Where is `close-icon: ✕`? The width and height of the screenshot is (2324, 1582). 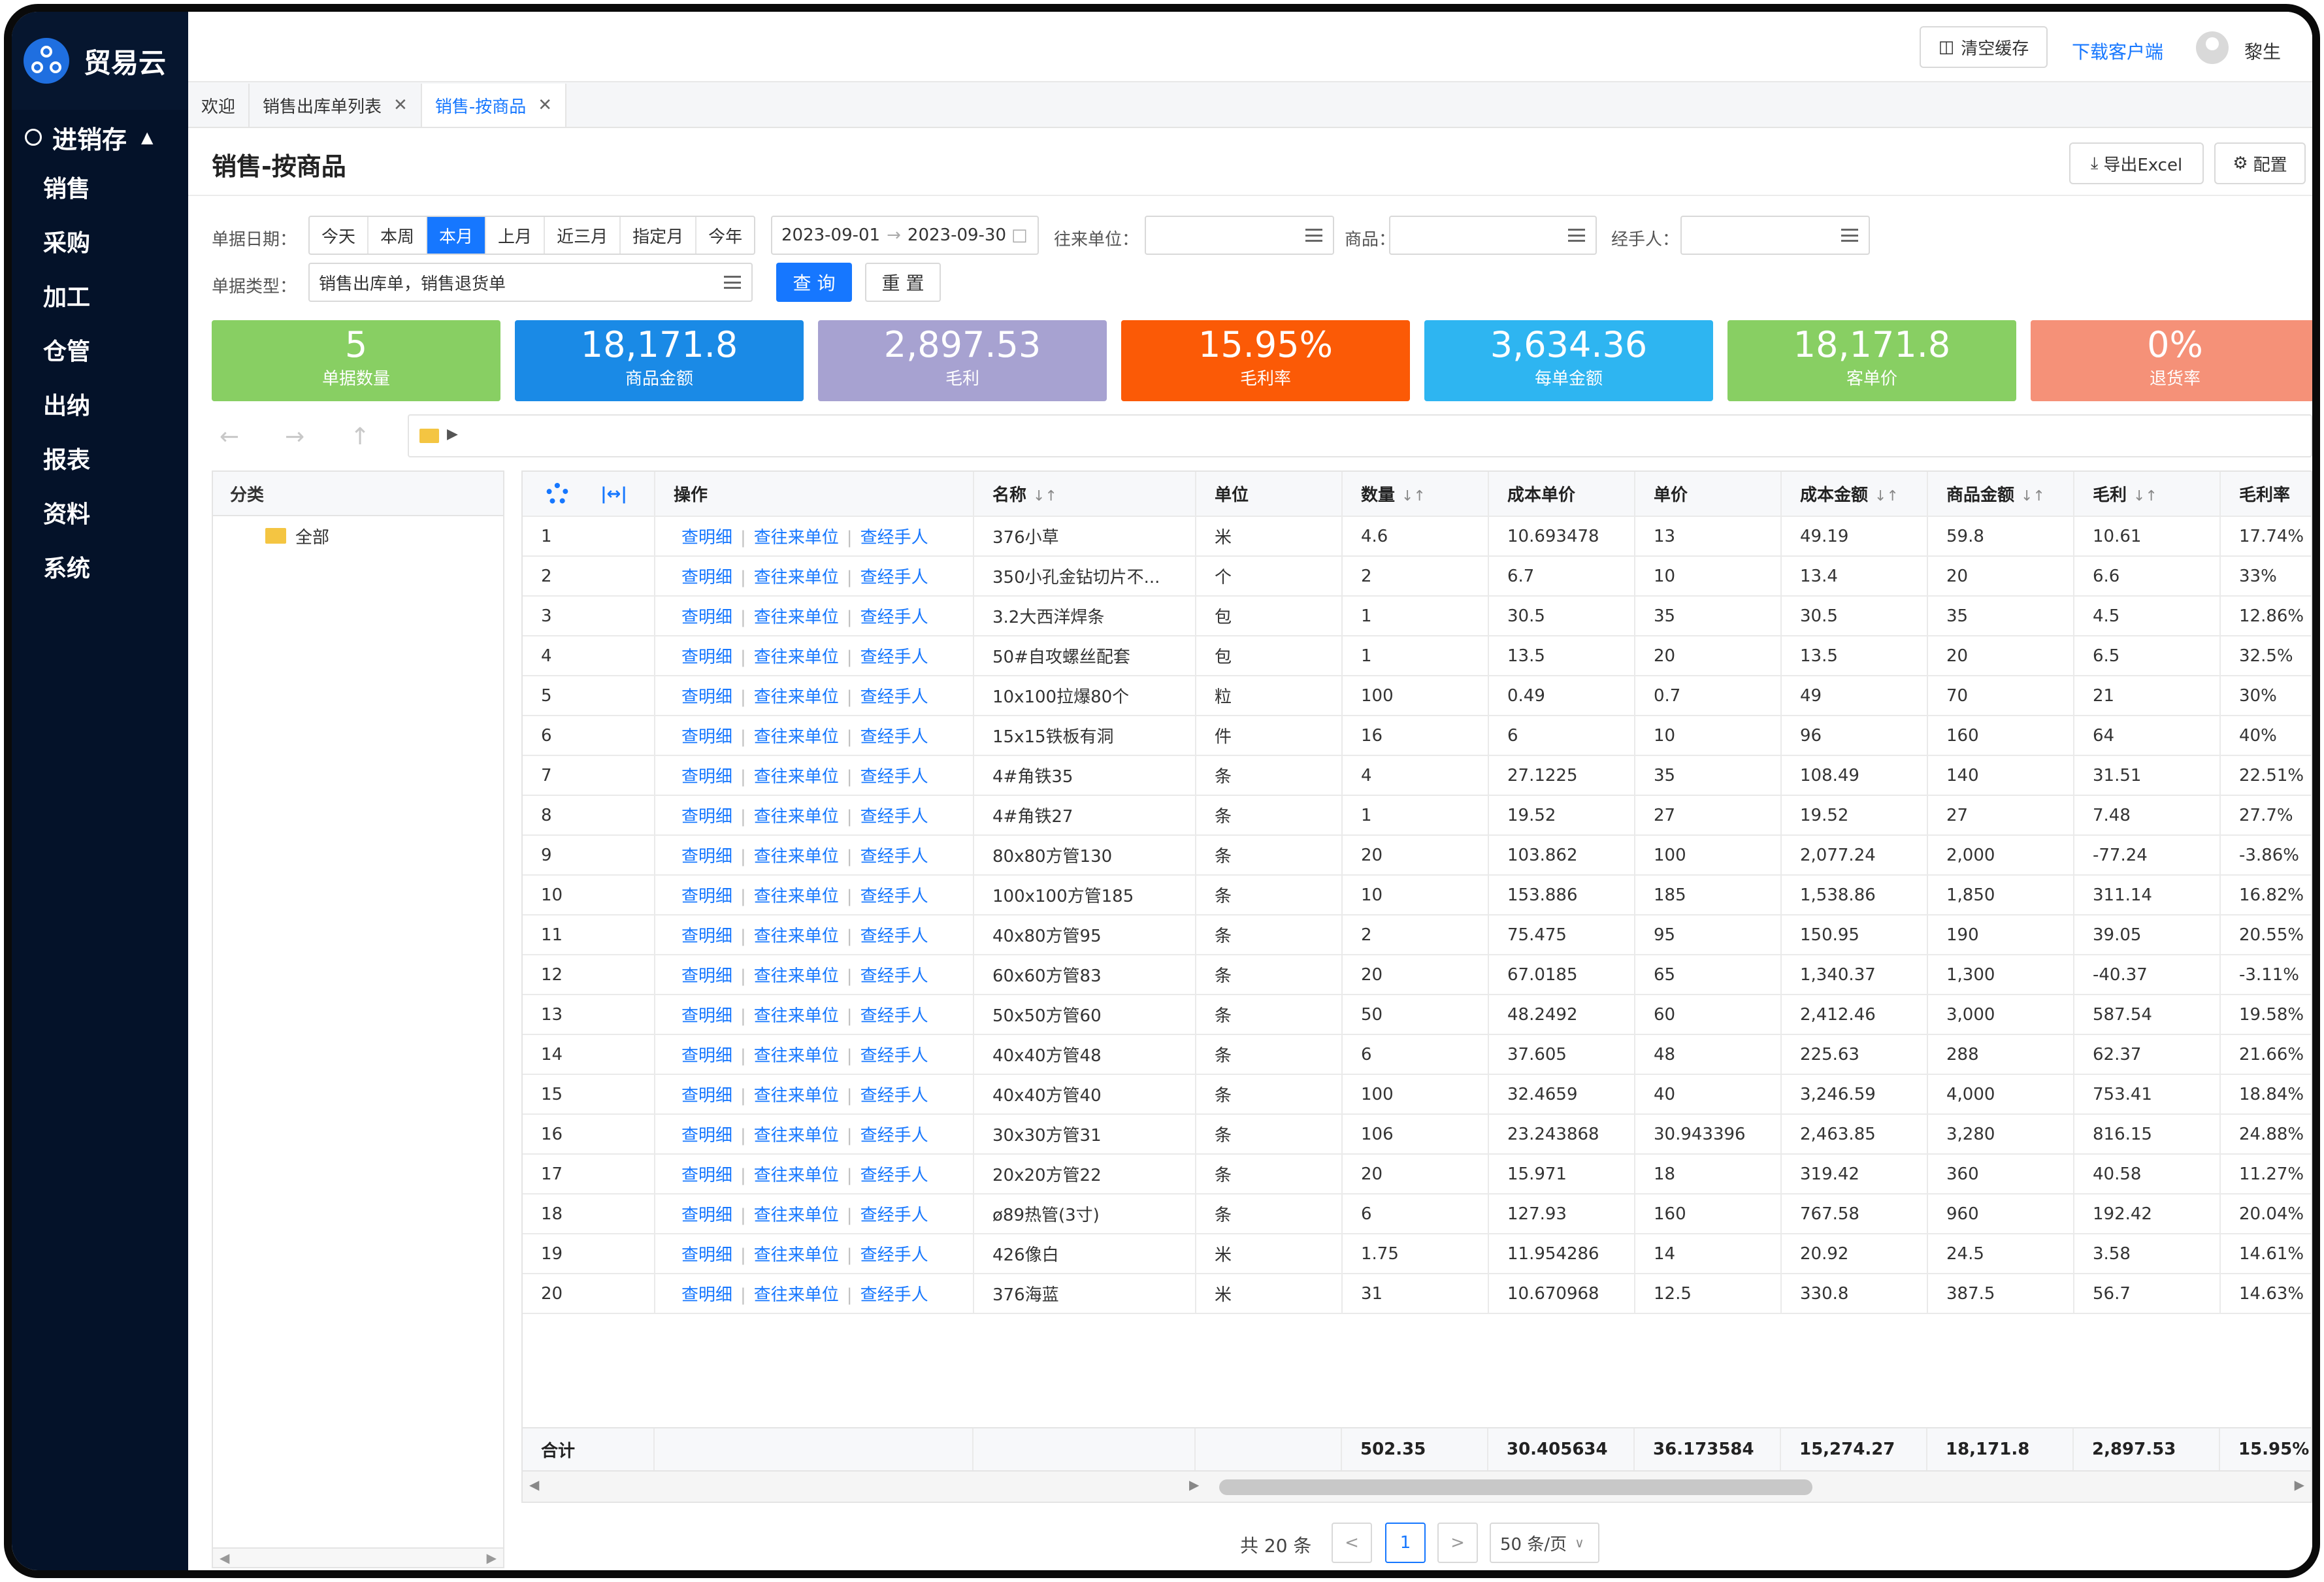 close-icon: ✕ is located at coordinates (545, 105).